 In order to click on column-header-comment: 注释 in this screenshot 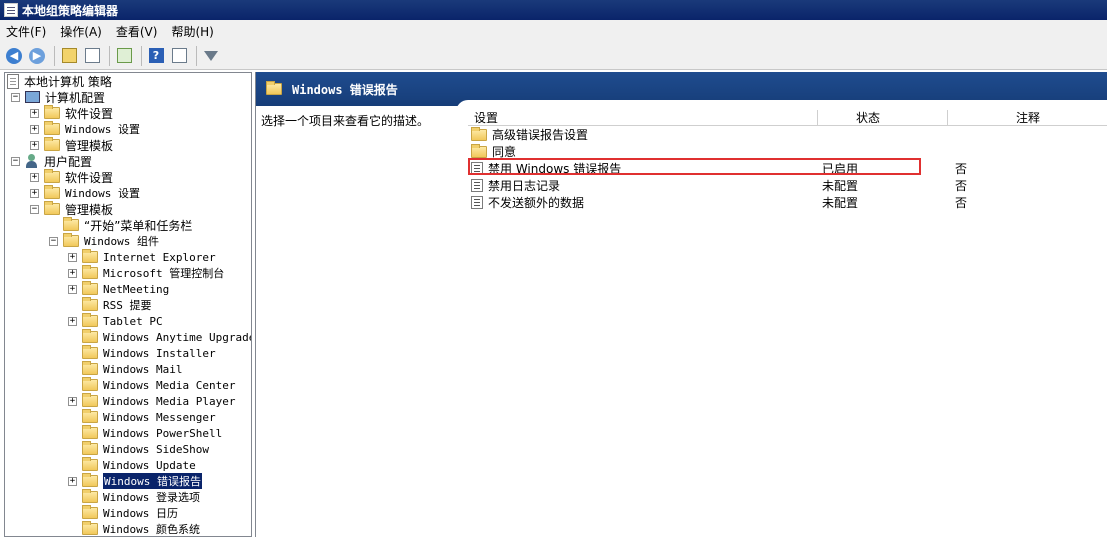, I will do `click(1027, 118)`.